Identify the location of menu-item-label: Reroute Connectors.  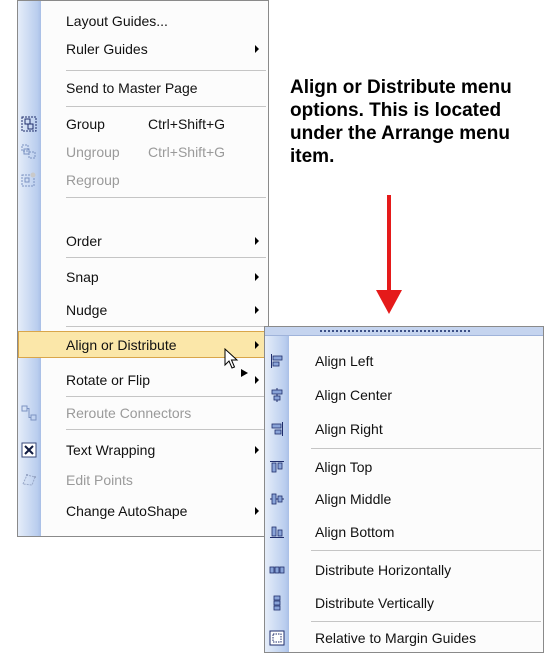
(129, 412).